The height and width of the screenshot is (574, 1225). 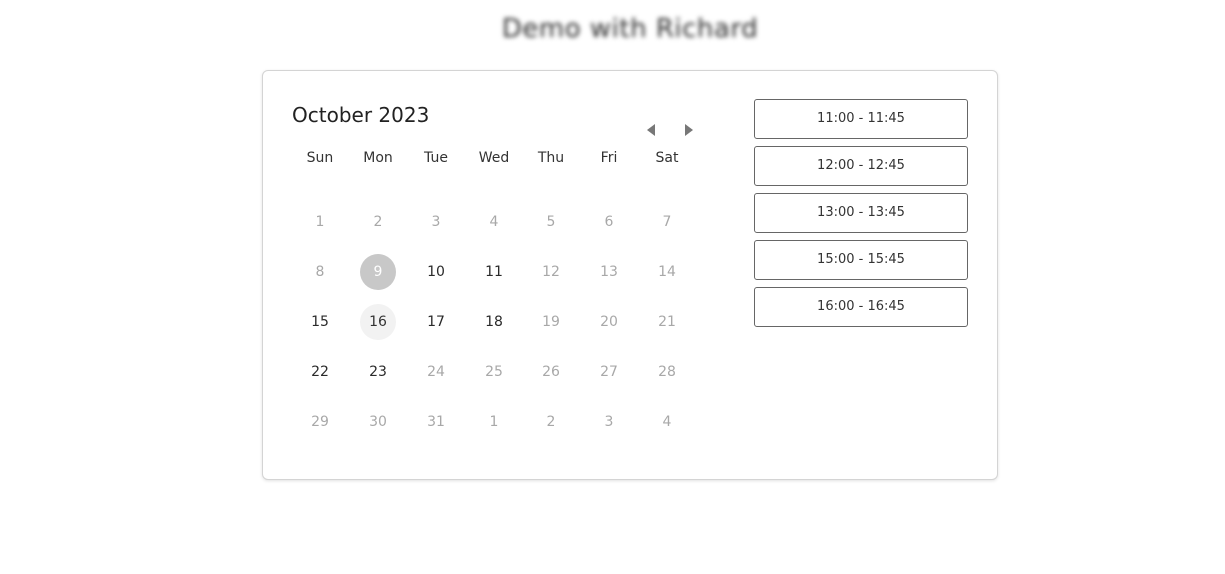 I want to click on calendar-day: 19, so click(x=551, y=322).